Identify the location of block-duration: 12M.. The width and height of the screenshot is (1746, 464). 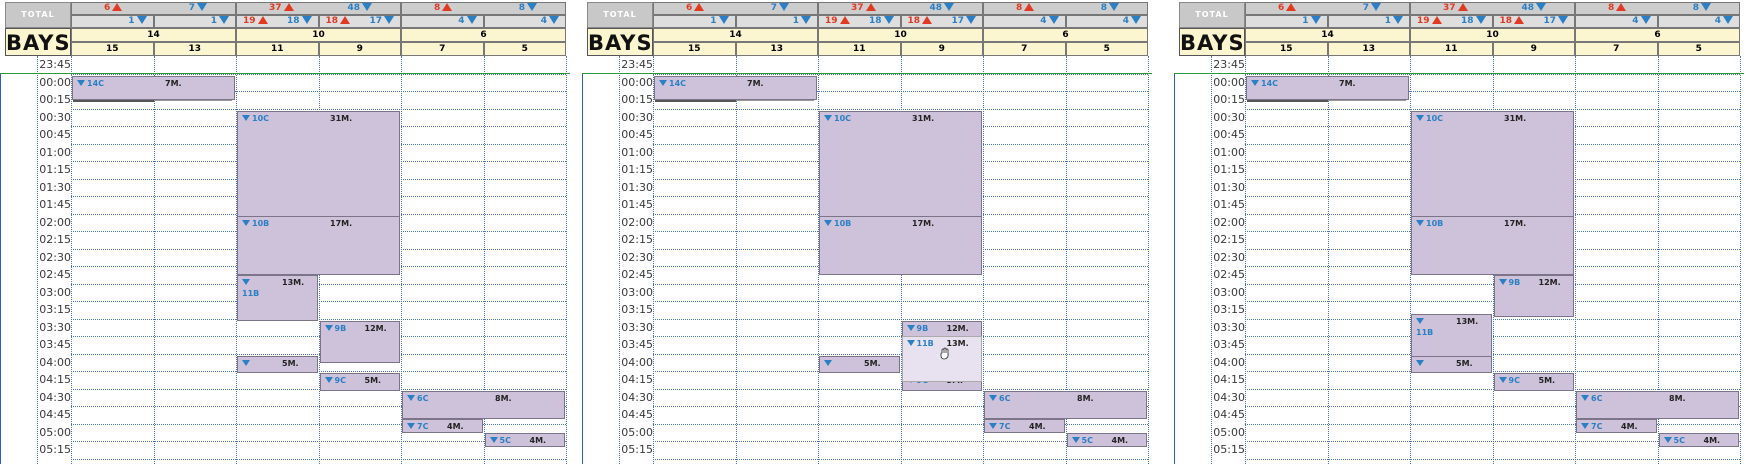
(1549, 282).